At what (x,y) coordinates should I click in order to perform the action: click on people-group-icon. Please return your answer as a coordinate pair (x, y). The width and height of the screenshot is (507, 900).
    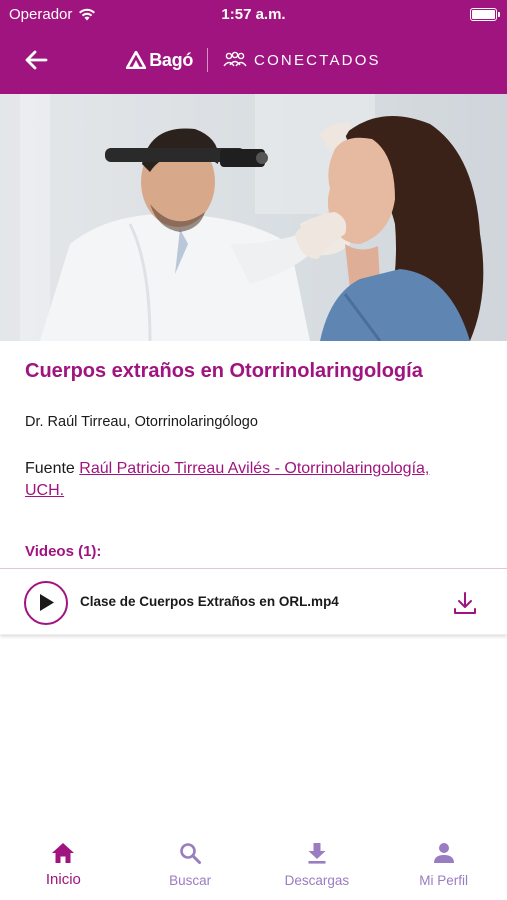
    Looking at the image, I should click on (235, 59).